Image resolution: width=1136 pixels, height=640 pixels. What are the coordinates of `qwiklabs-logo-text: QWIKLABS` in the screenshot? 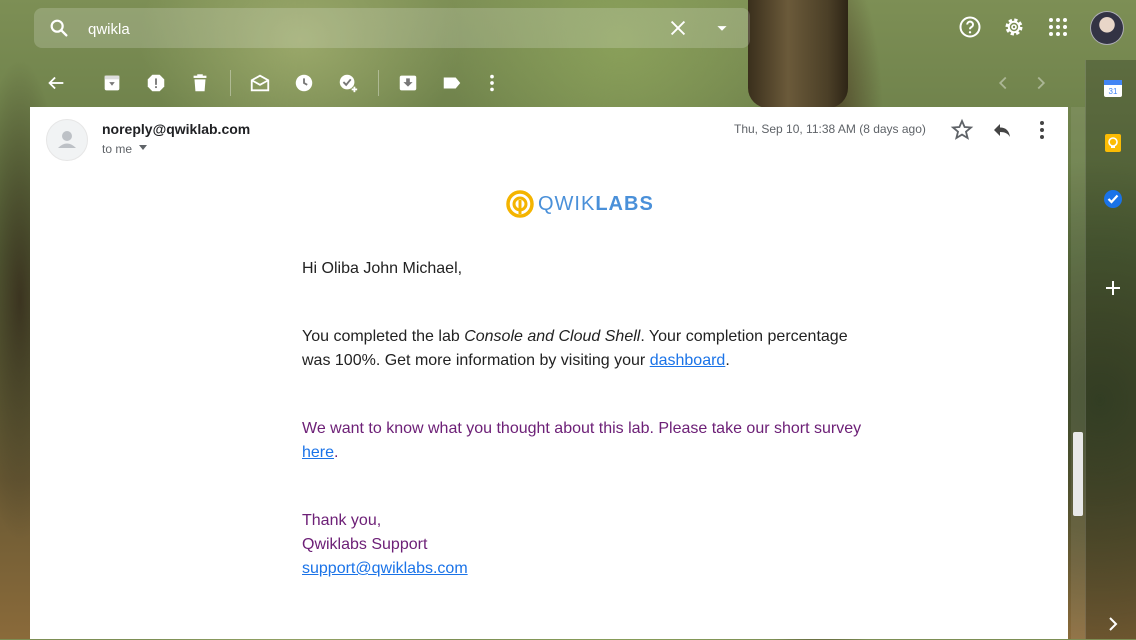 It's located at (596, 204).